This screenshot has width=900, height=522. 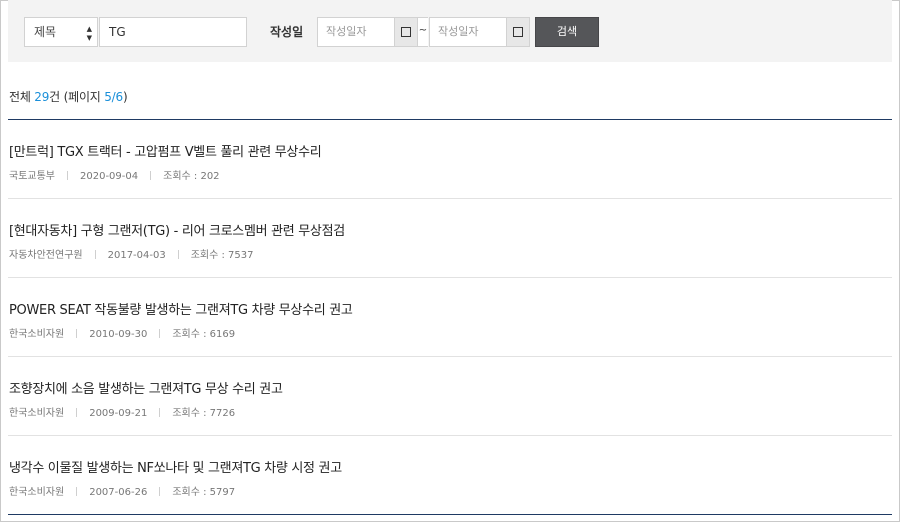 I want to click on search-bar: 제목 ▲ ▼ TG 작성일 작성일자 ~ 작성일자 검색, so click(x=450, y=31).